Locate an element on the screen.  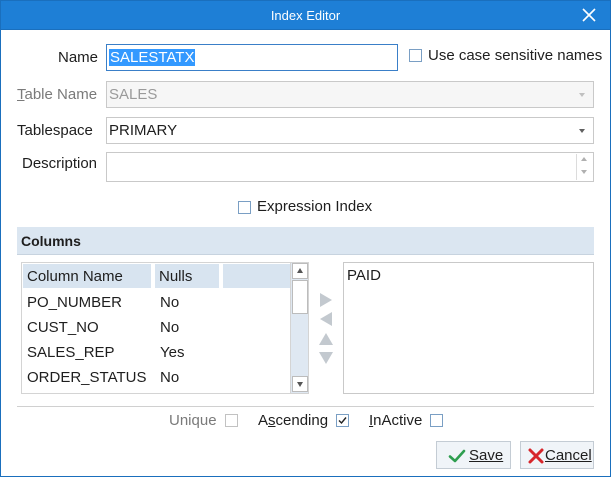
close-icon is located at coordinates (589, 15).